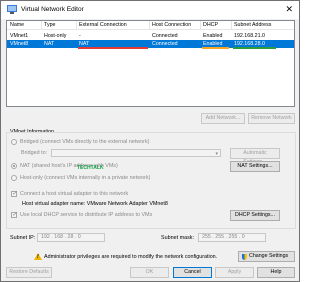  Describe the element at coordinates (55, 36) in the screenshot. I see `cell-type: Host-only` at that location.